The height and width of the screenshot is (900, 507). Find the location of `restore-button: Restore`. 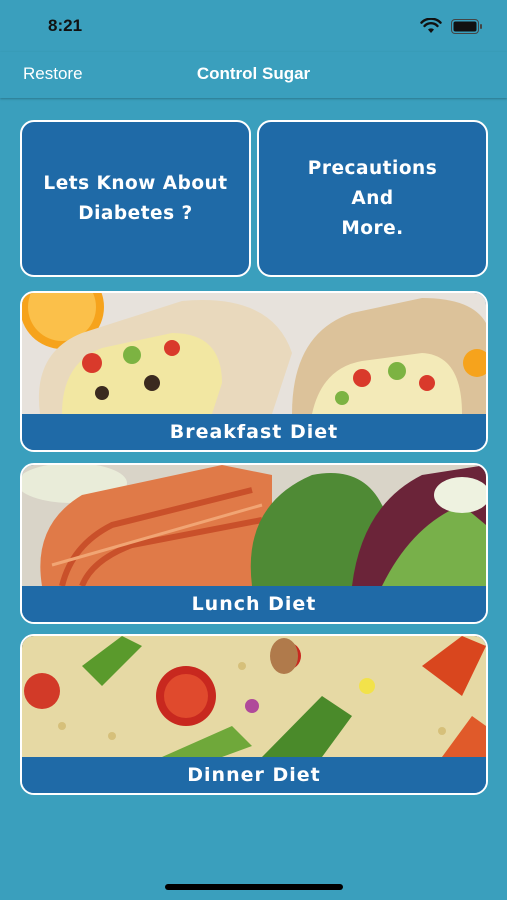

restore-button: Restore is located at coordinates (53, 74).